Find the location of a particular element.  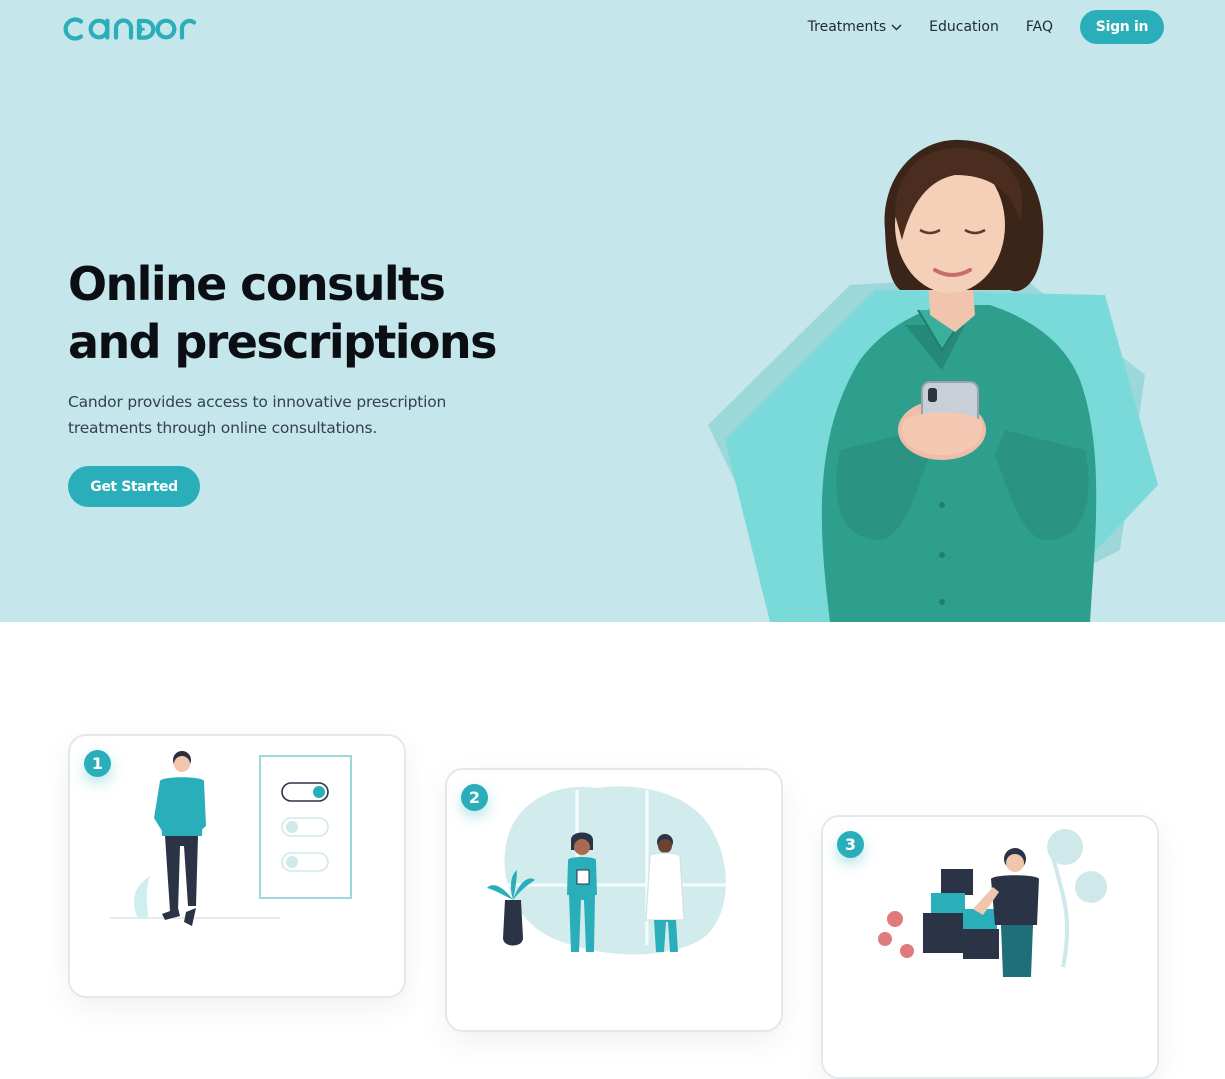

nav-faq: FAQ is located at coordinates (1039, 27).